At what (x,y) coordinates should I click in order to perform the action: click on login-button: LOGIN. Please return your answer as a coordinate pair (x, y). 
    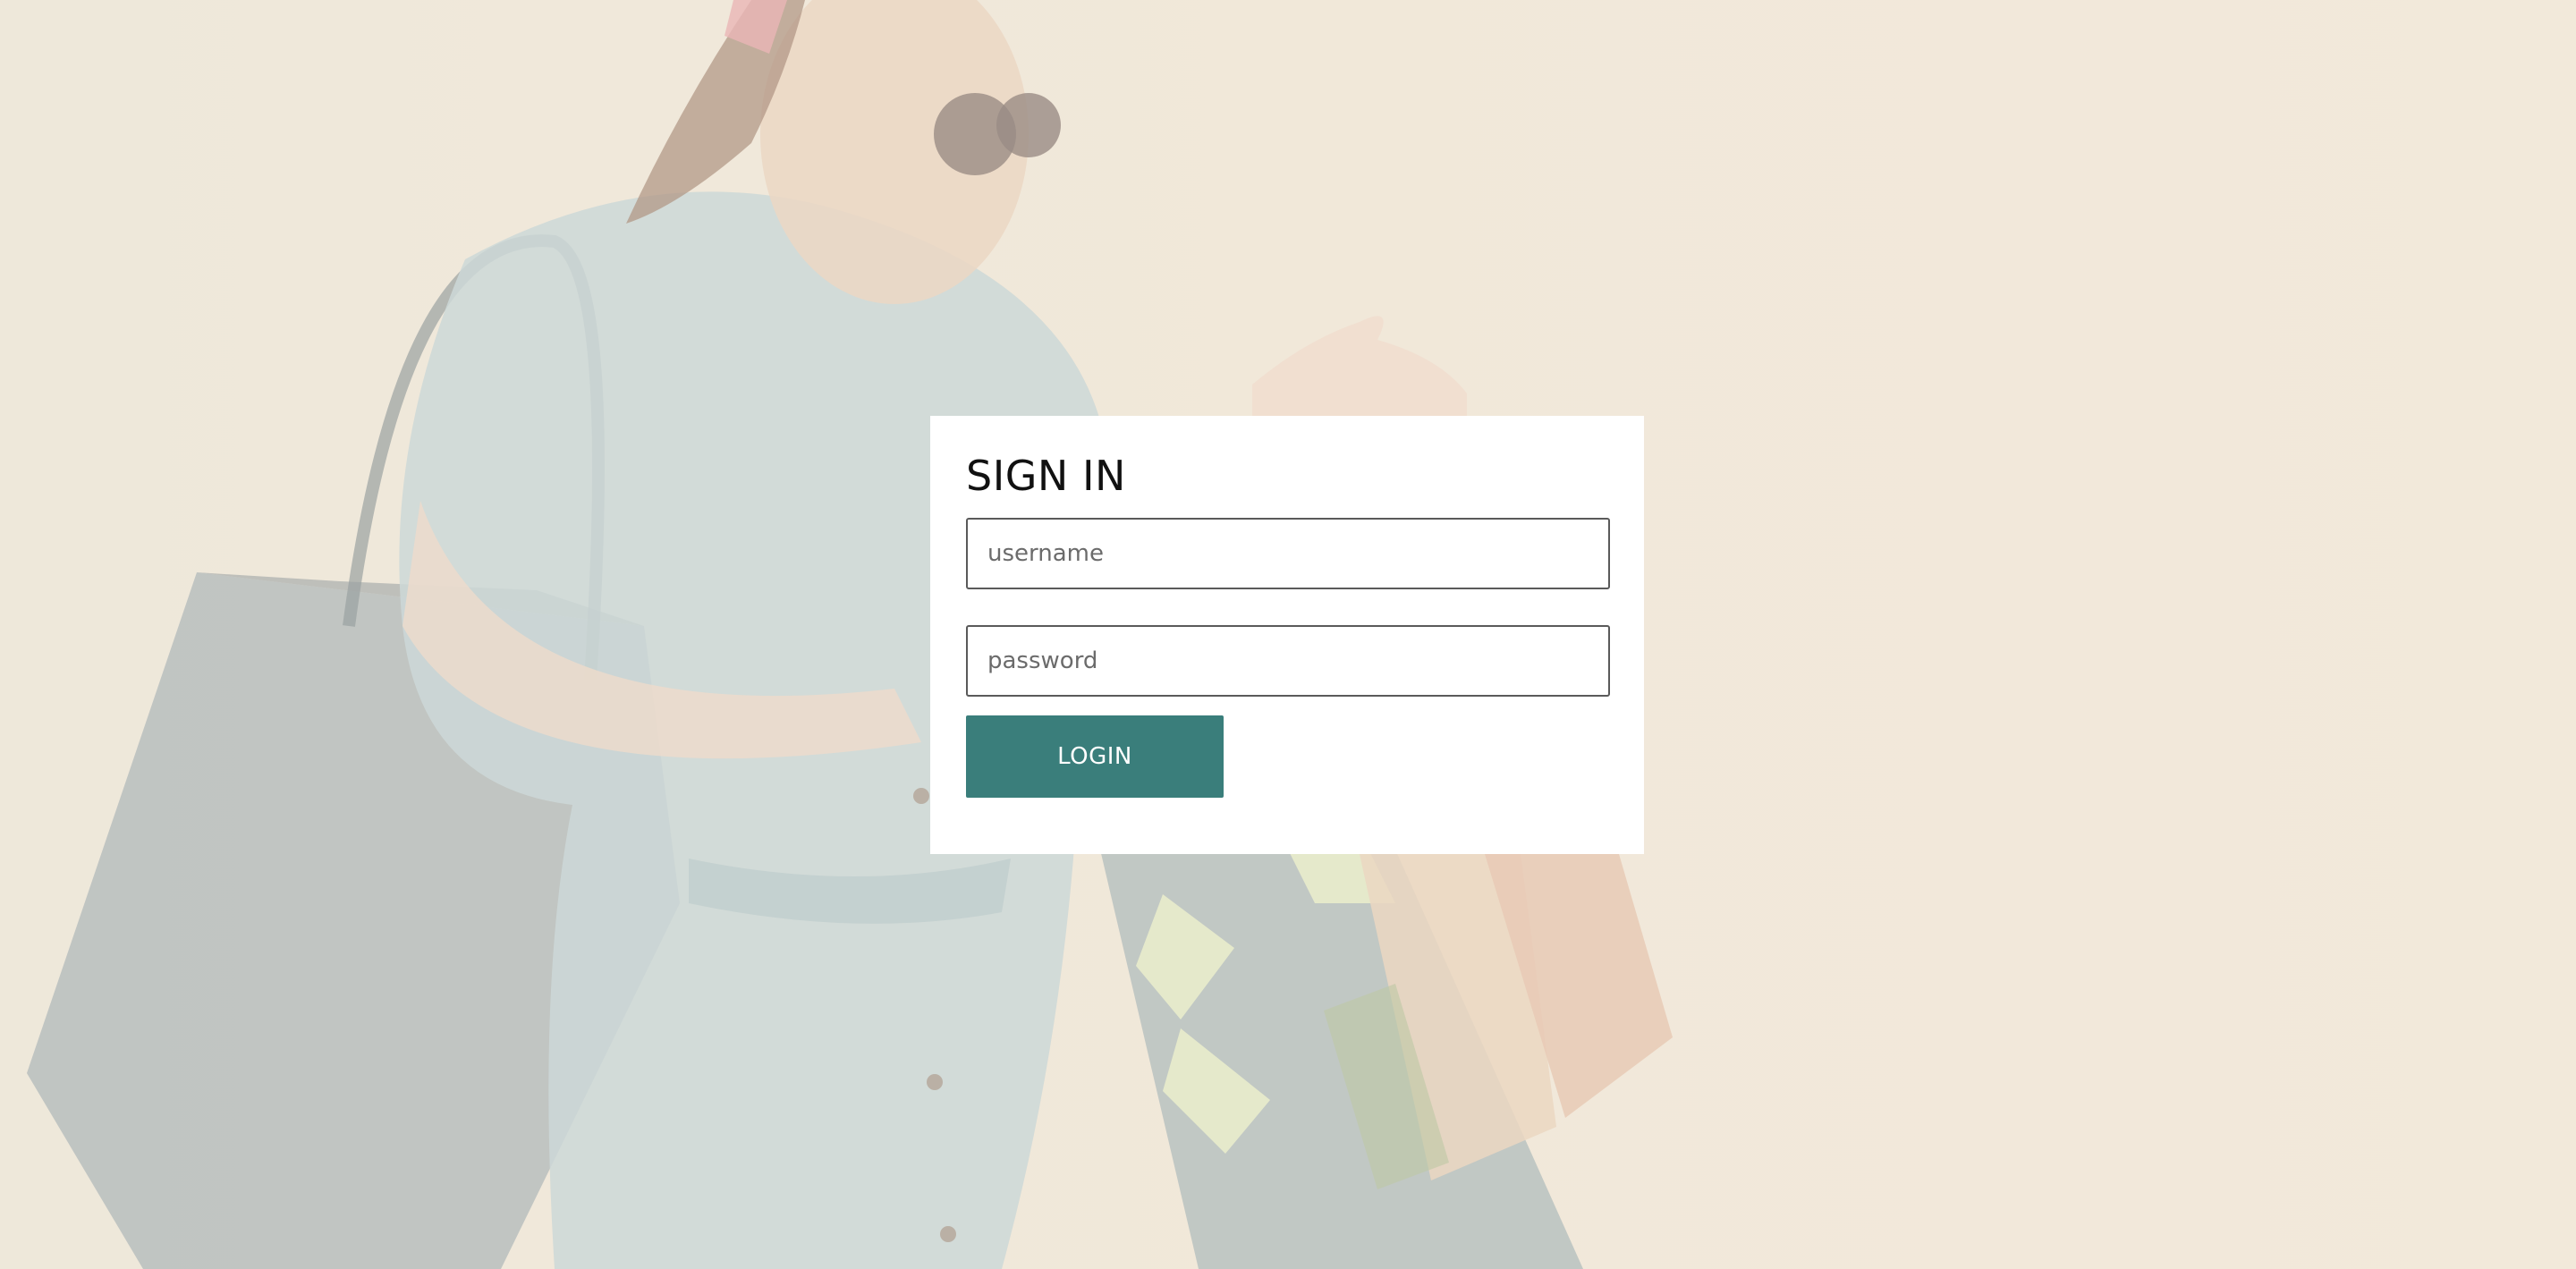
    Looking at the image, I should click on (1095, 756).